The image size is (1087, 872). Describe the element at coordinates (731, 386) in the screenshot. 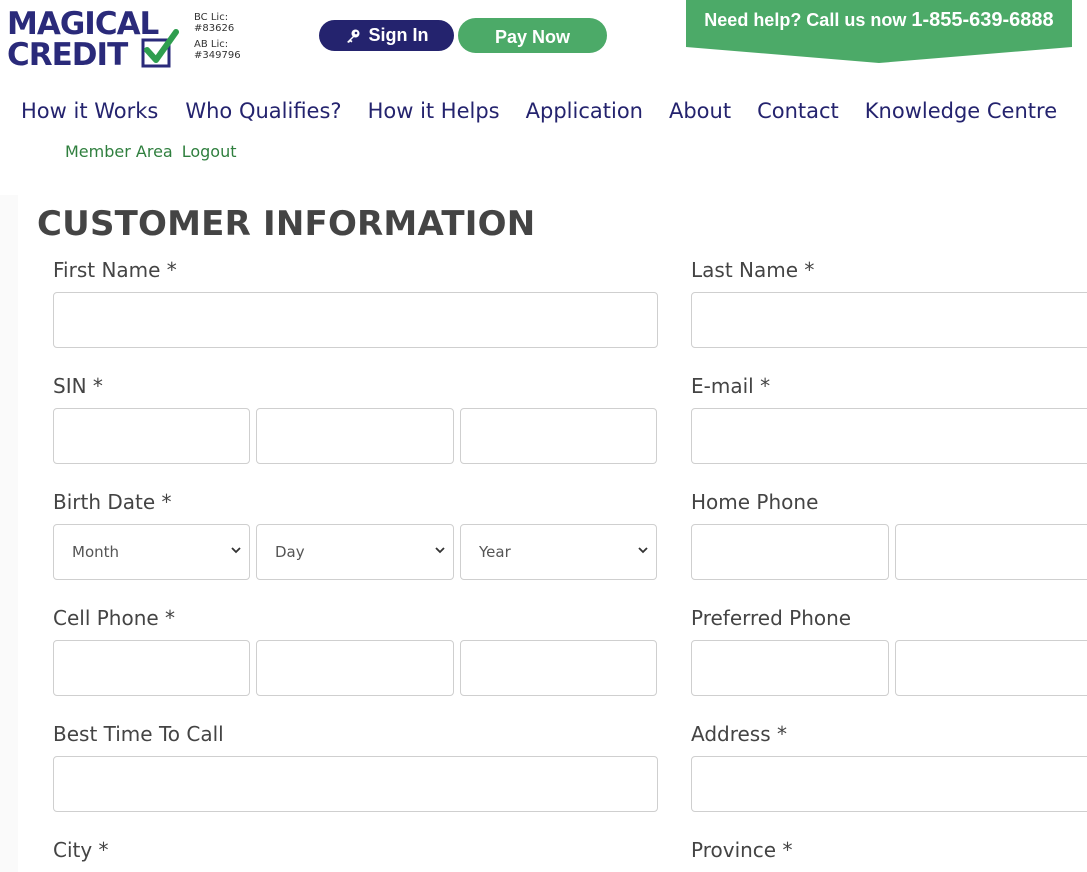

I see `email-label: E-mail *` at that location.